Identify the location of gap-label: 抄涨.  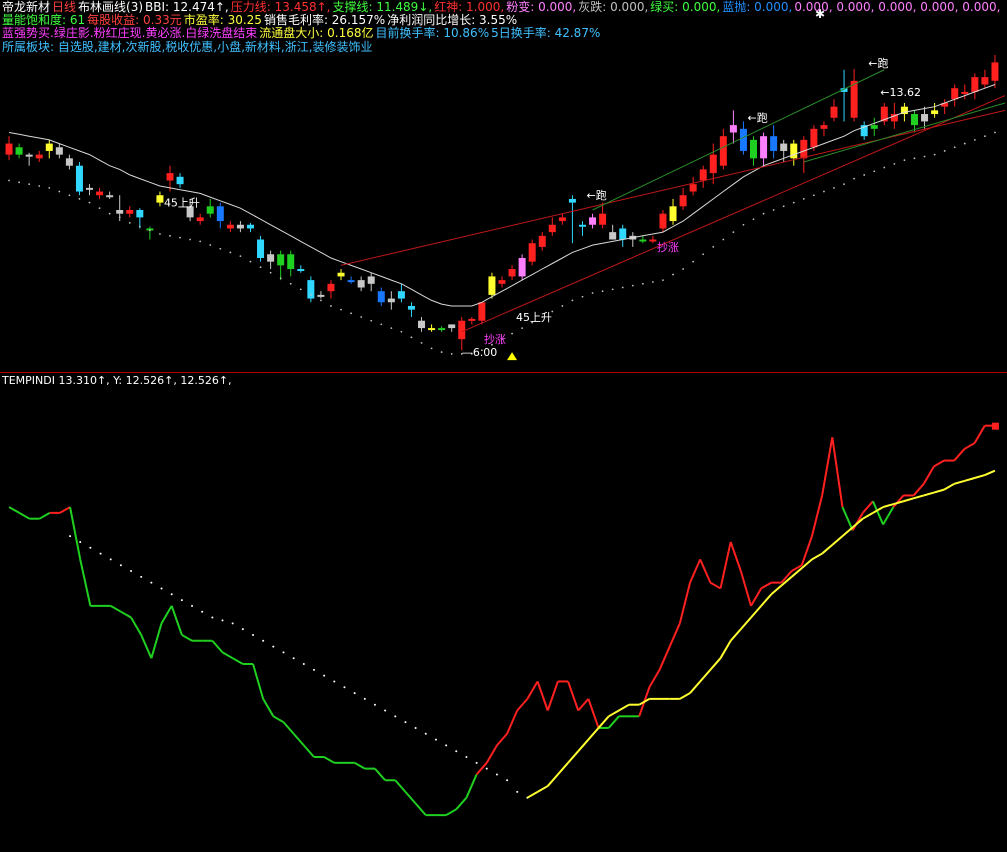
(495, 339).